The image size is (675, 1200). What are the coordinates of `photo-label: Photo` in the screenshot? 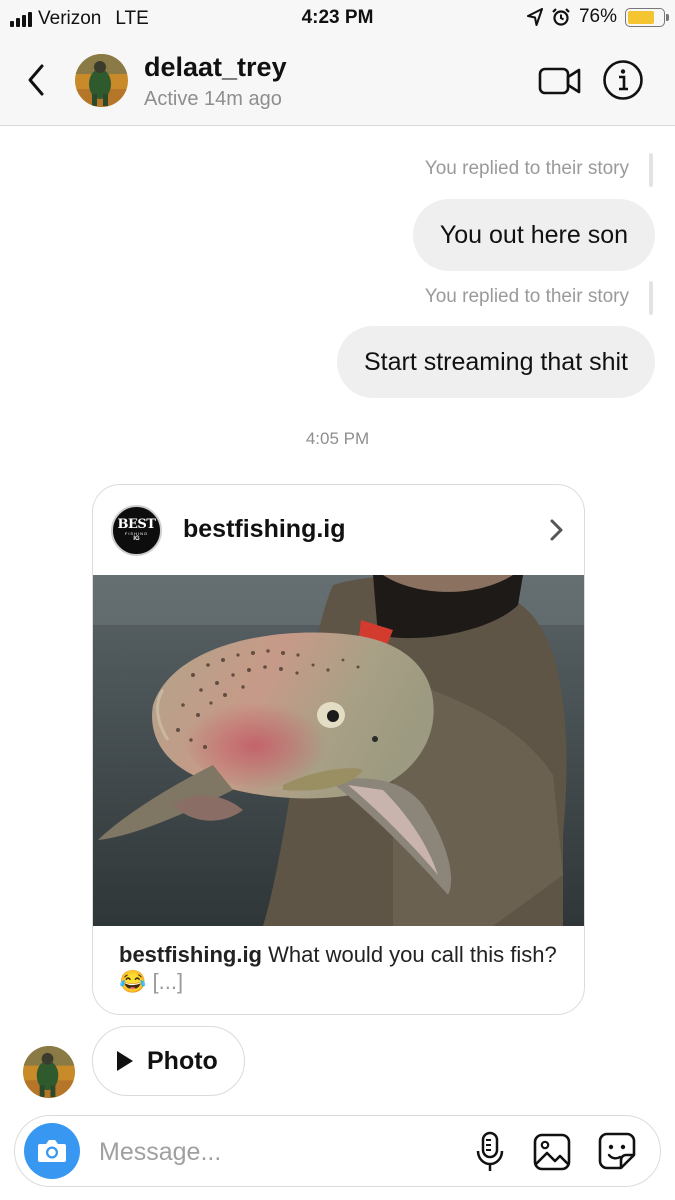 It's located at (182, 1060).